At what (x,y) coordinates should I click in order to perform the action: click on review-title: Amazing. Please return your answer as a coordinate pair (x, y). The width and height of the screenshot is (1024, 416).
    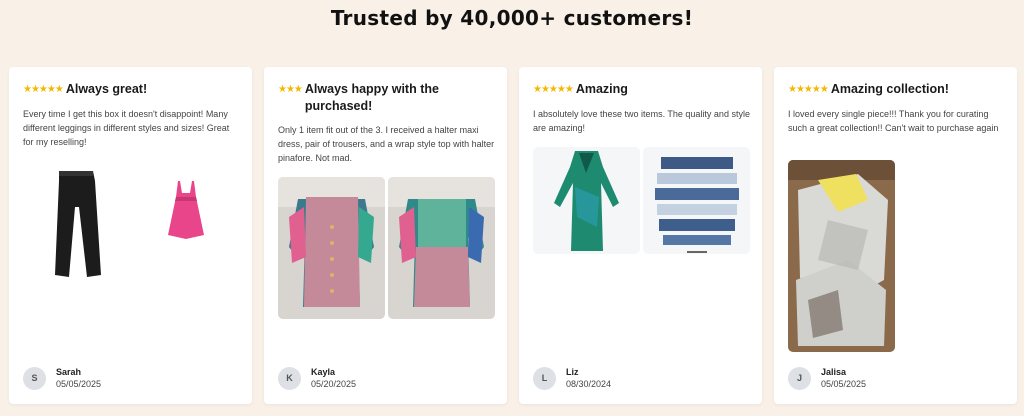
    Looking at the image, I should click on (601, 89).